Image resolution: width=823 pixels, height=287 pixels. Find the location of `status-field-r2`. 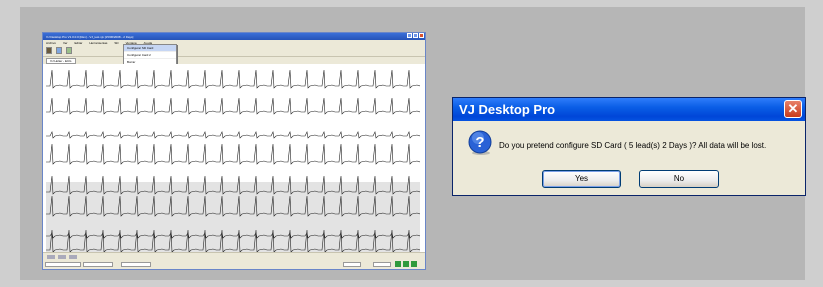

status-field-r2 is located at coordinates (382, 264).